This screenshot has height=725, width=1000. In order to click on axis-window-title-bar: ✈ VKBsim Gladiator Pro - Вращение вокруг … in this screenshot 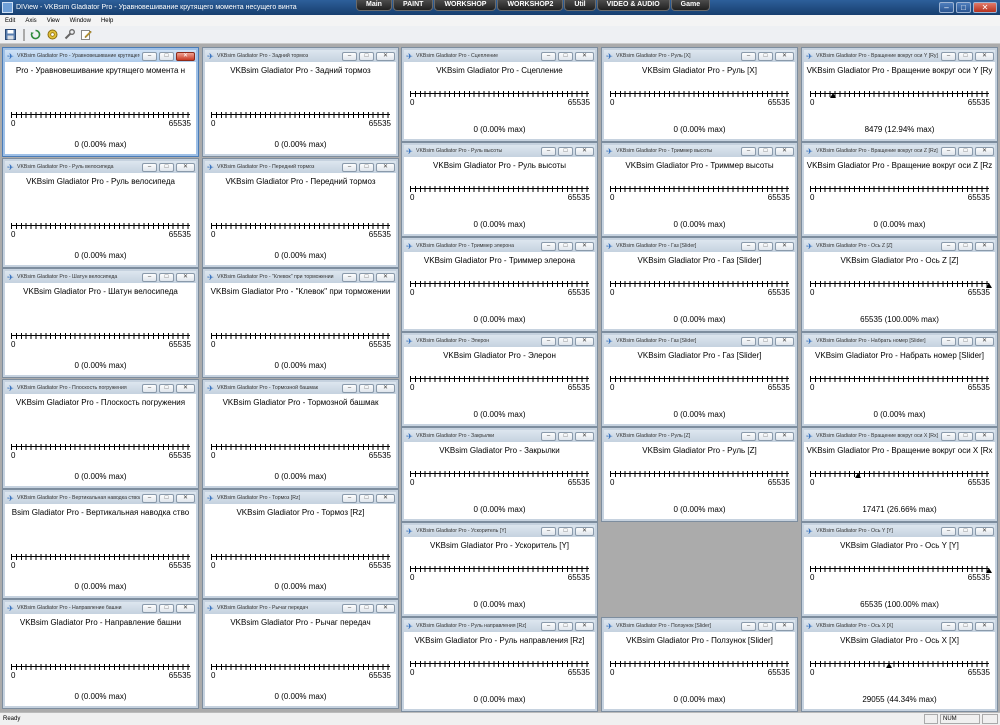, I will do `click(899, 151)`.